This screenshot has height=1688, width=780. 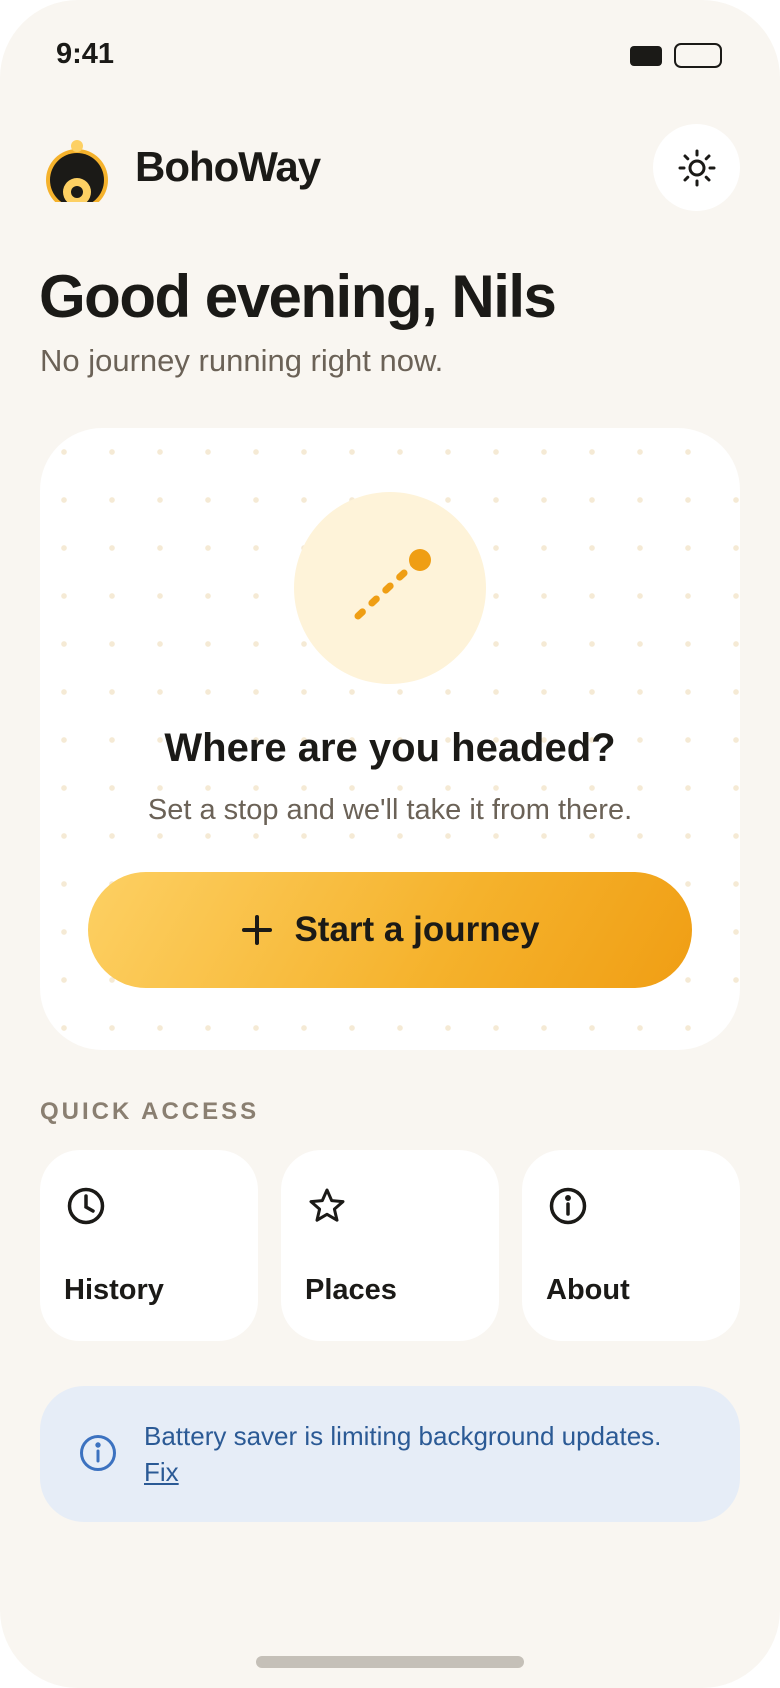 I want to click on battery-icon, so click(x=698, y=55).